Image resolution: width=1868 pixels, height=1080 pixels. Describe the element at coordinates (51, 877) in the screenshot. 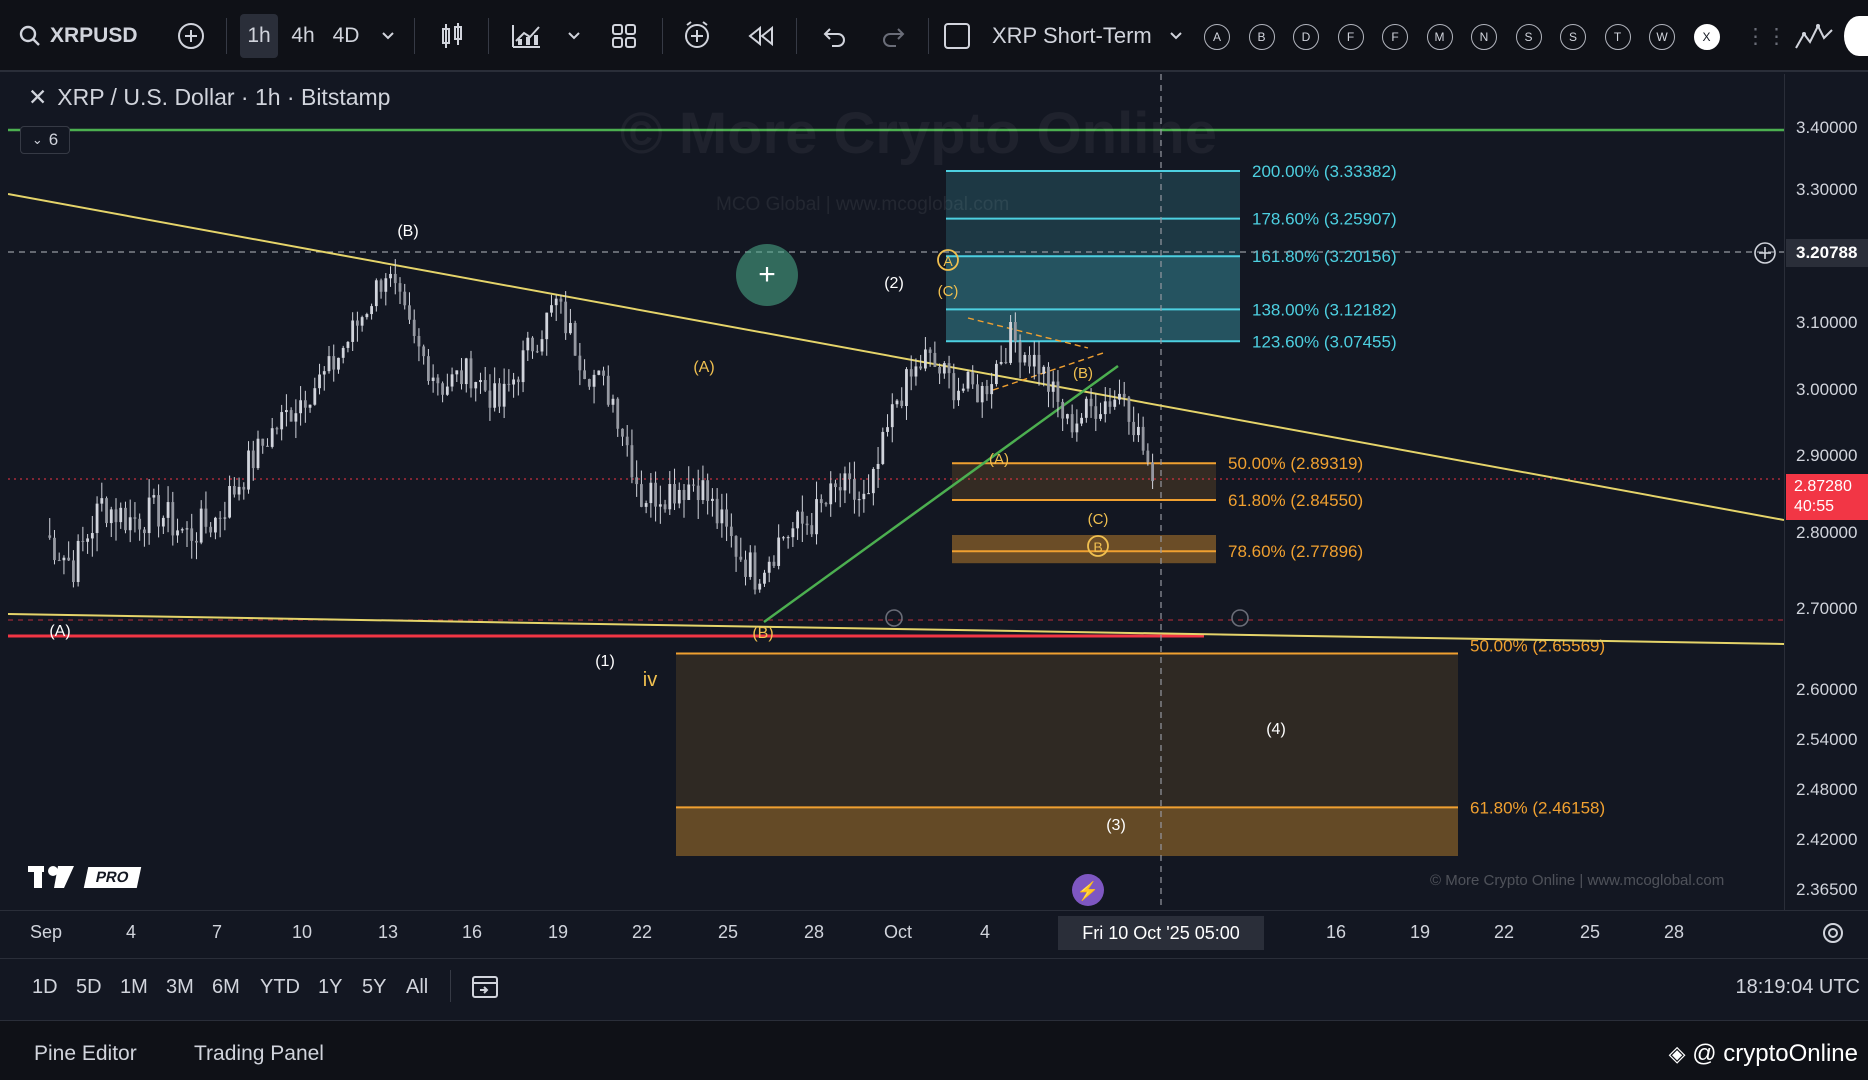

I see `tv-logo-icon` at that location.